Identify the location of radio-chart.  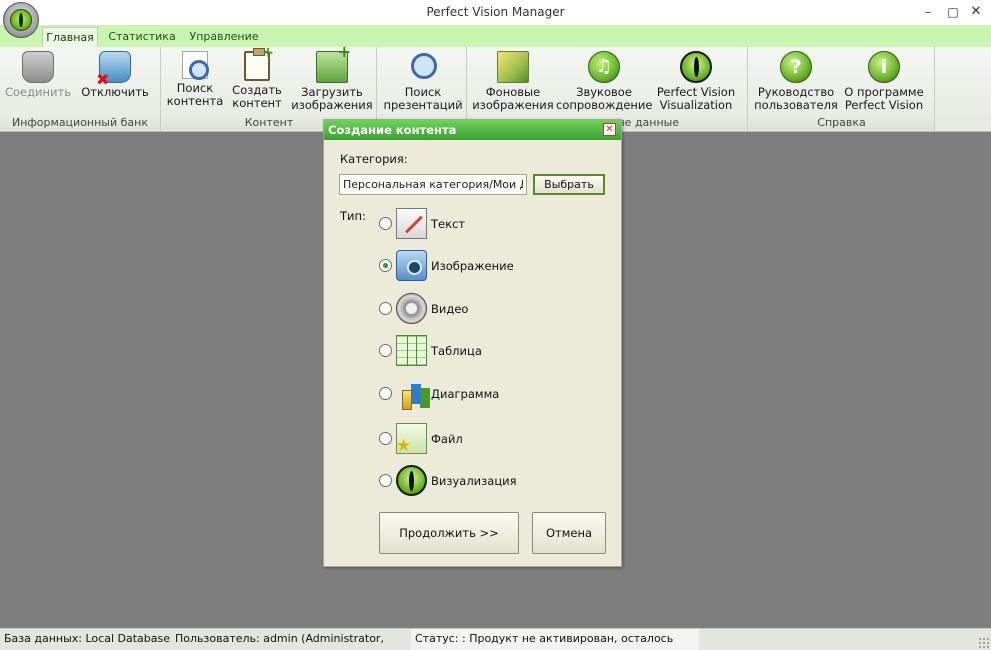
(385, 393).